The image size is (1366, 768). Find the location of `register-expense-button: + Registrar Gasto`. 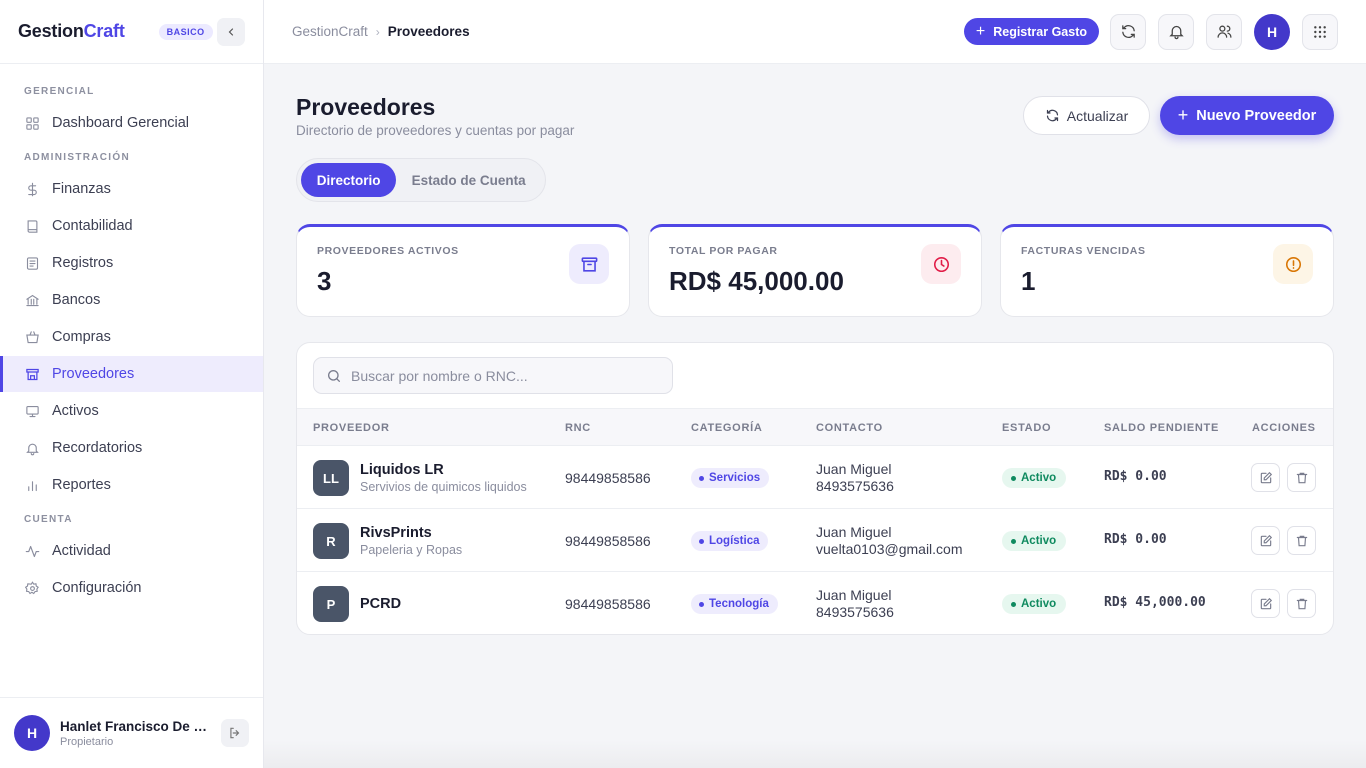

register-expense-button: + Registrar Gasto is located at coordinates (1031, 31).